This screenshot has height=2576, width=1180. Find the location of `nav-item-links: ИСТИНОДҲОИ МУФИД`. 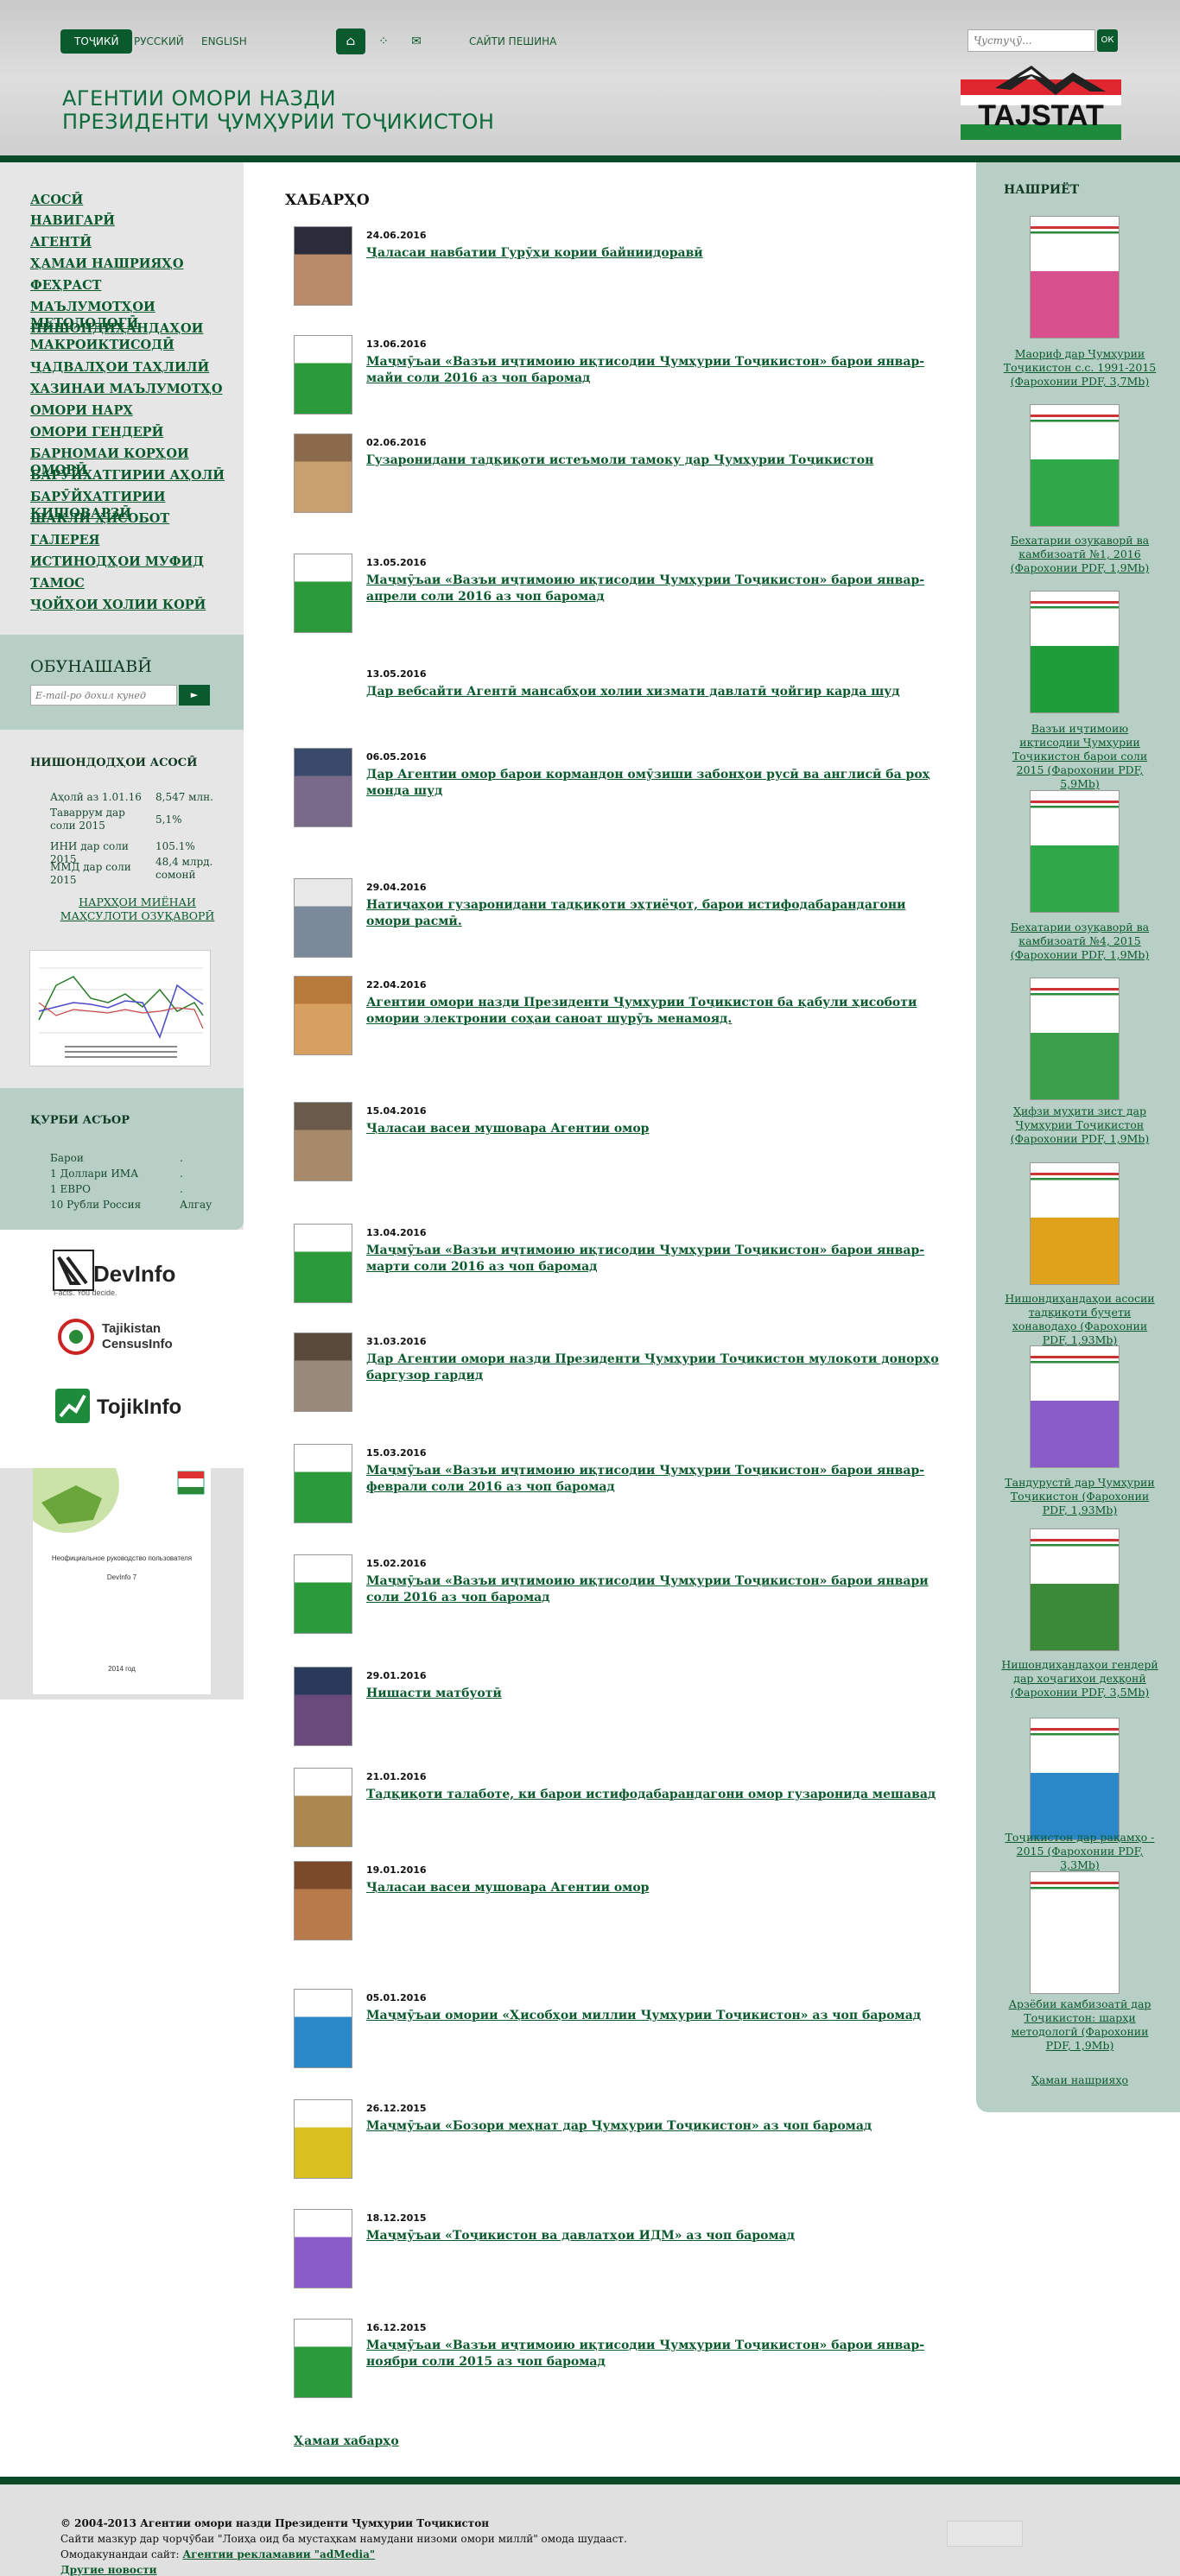

nav-item-links: ИСТИНОДҲОИ МУФИД is located at coordinates (134, 562).